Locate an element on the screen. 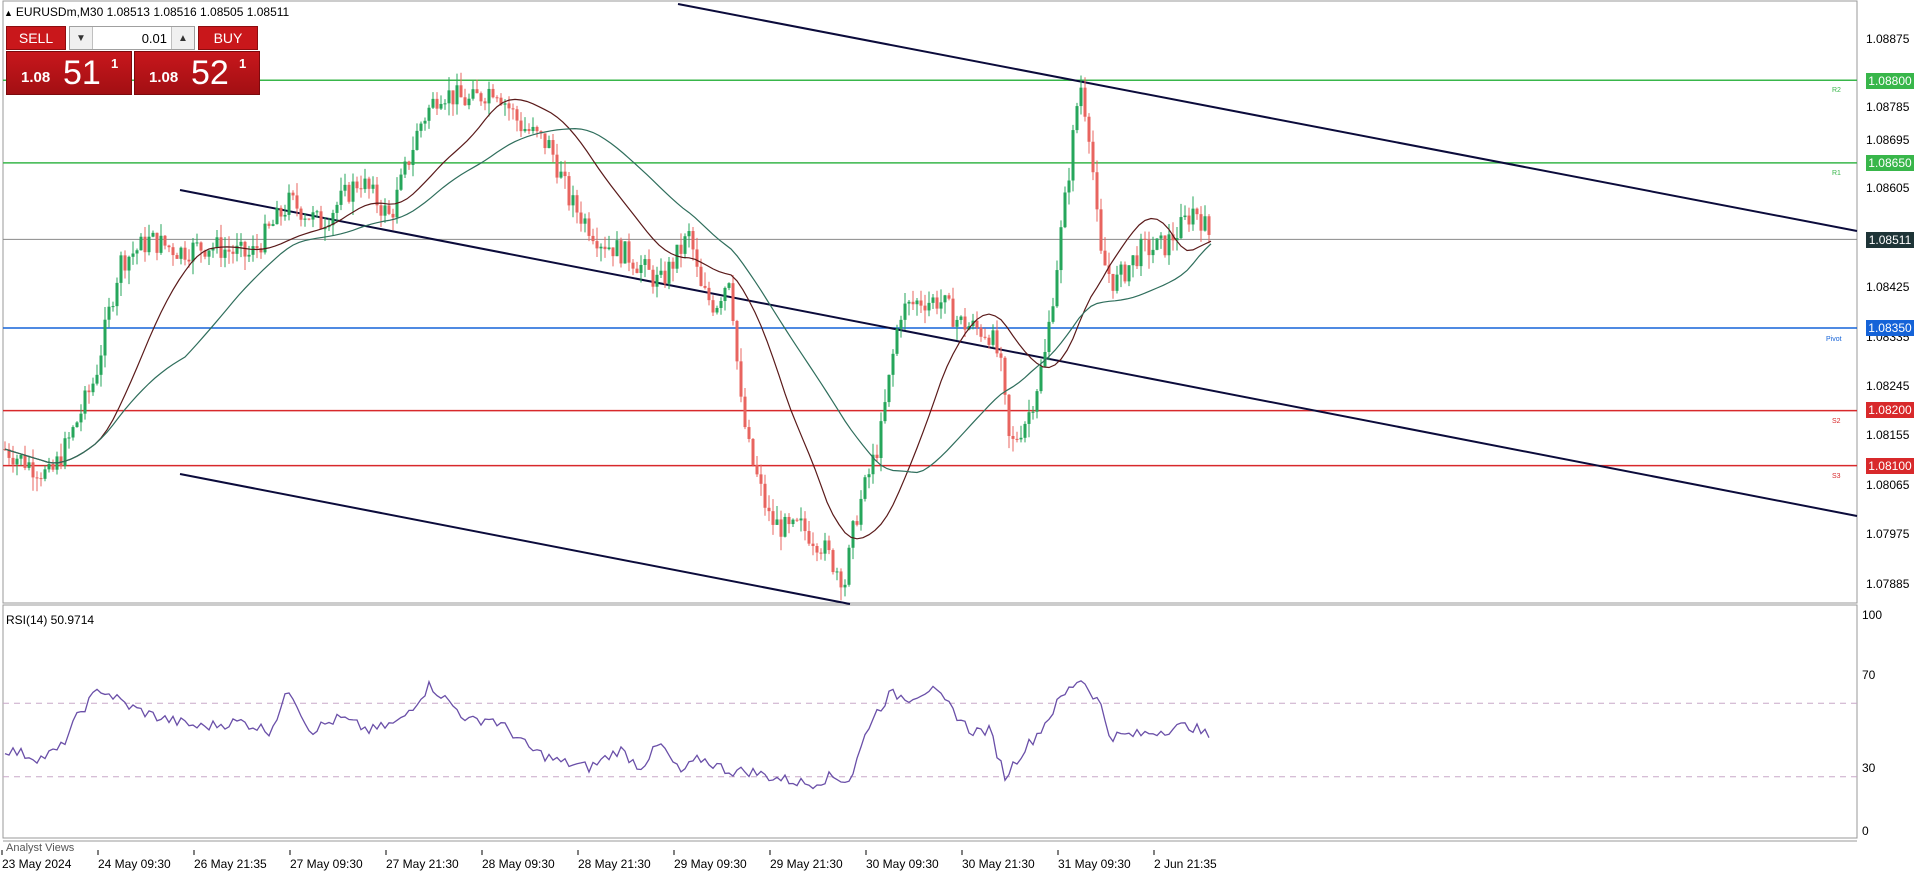  sell-price-pips: 51 is located at coordinates (82, 73).